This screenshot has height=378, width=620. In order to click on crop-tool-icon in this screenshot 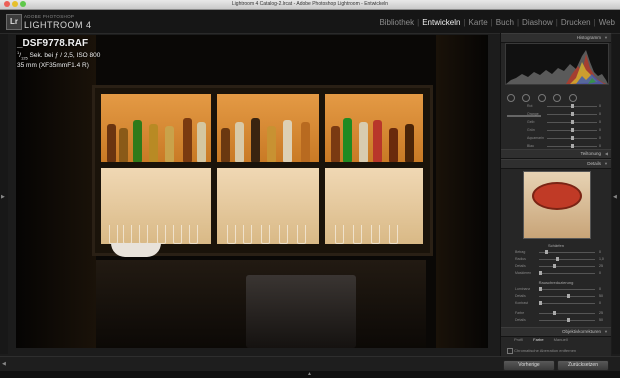, I will do `click(511, 98)`.